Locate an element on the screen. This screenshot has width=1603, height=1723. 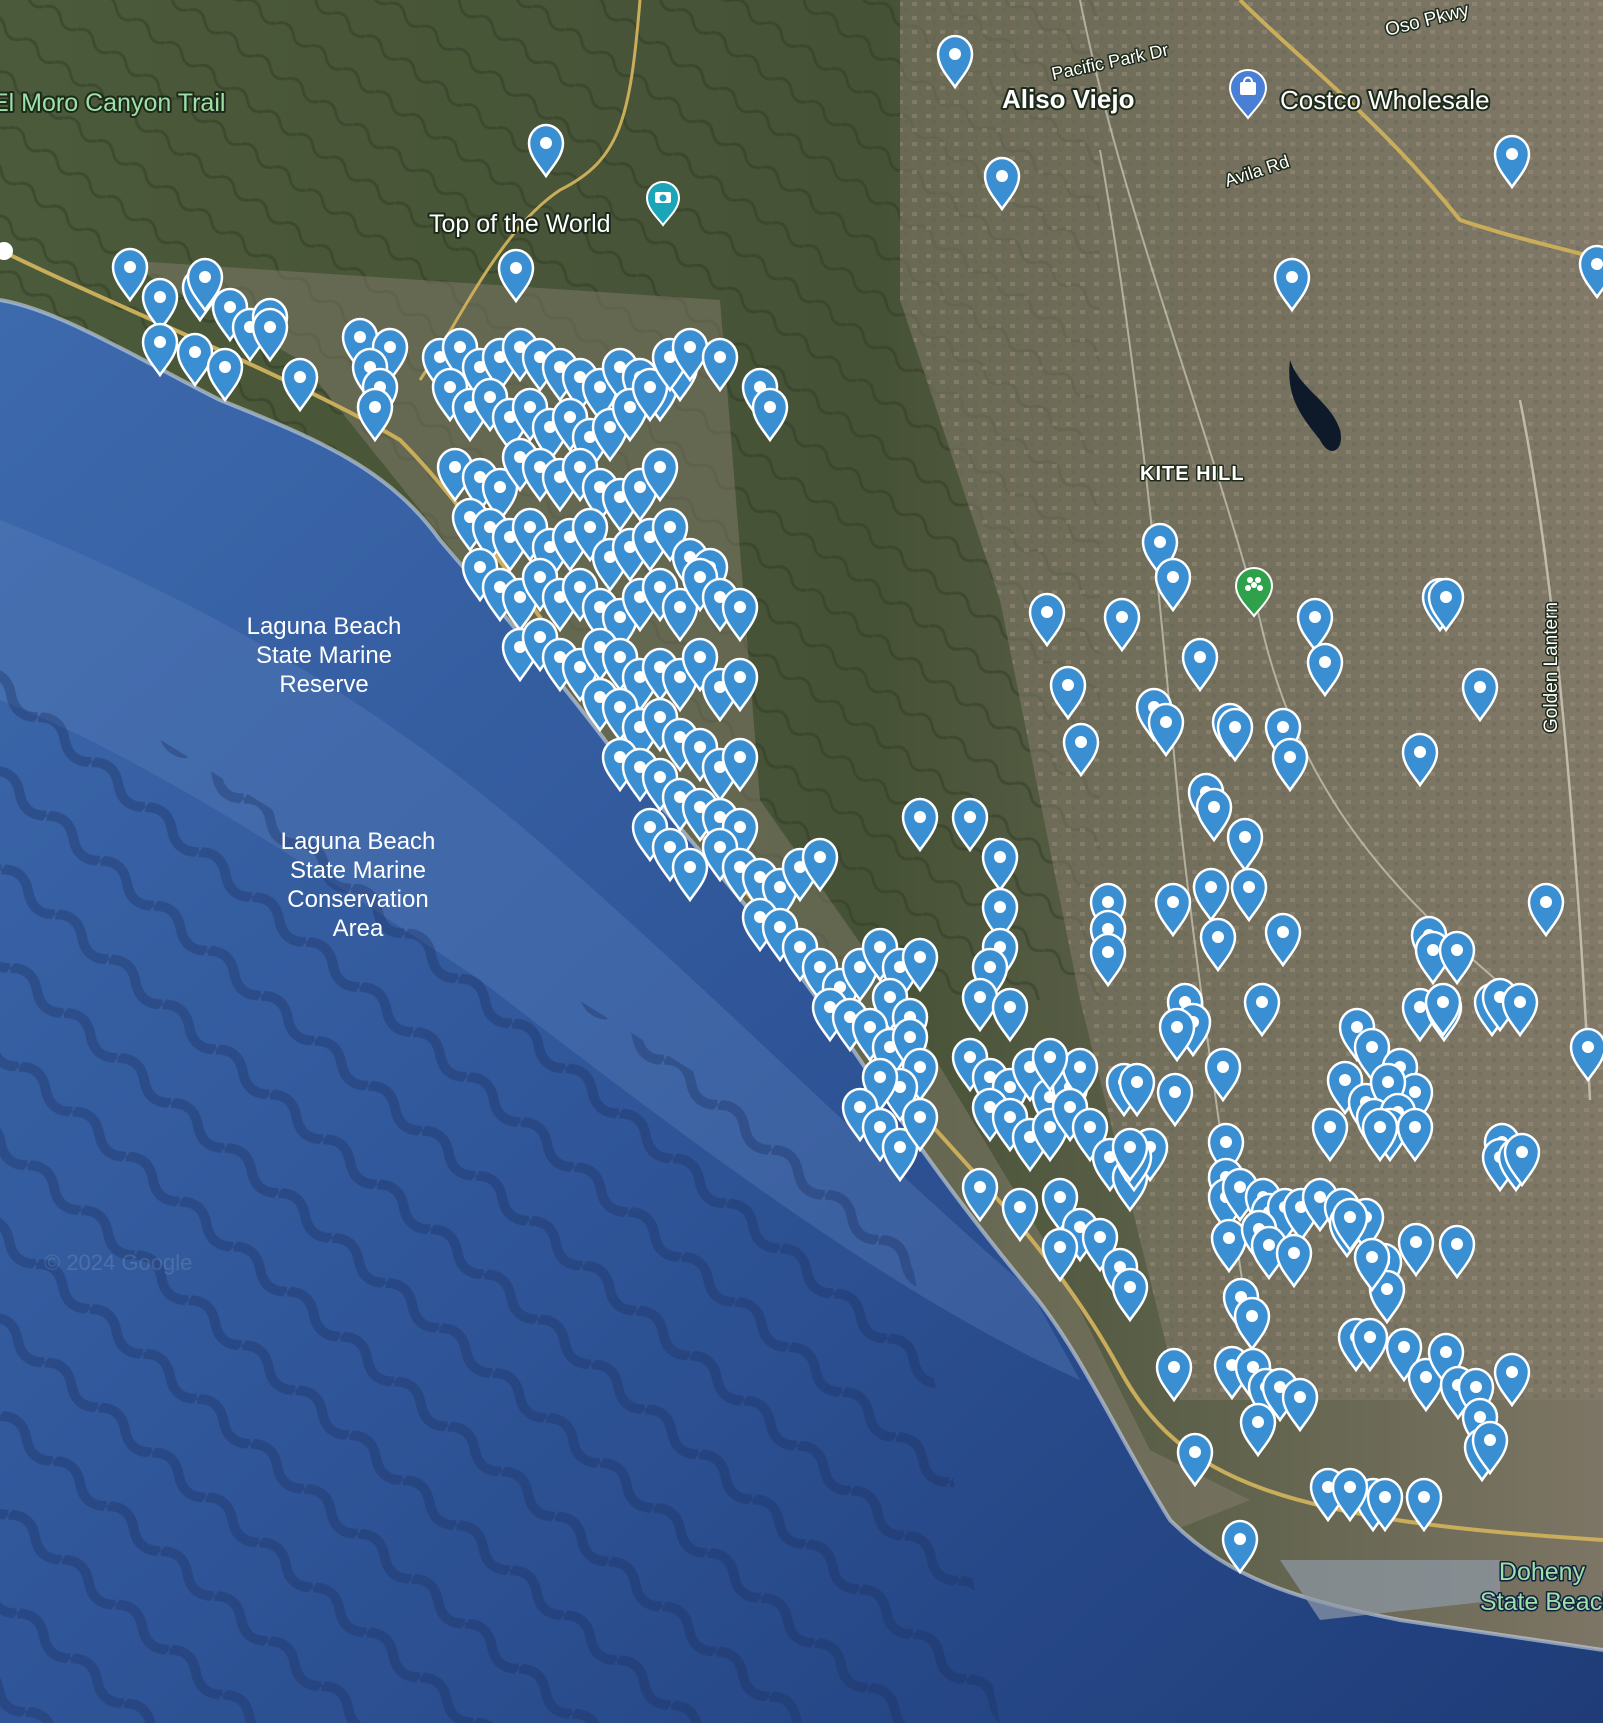
label-kite-hill: KITE HILL is located at coordinates (1192, 474).